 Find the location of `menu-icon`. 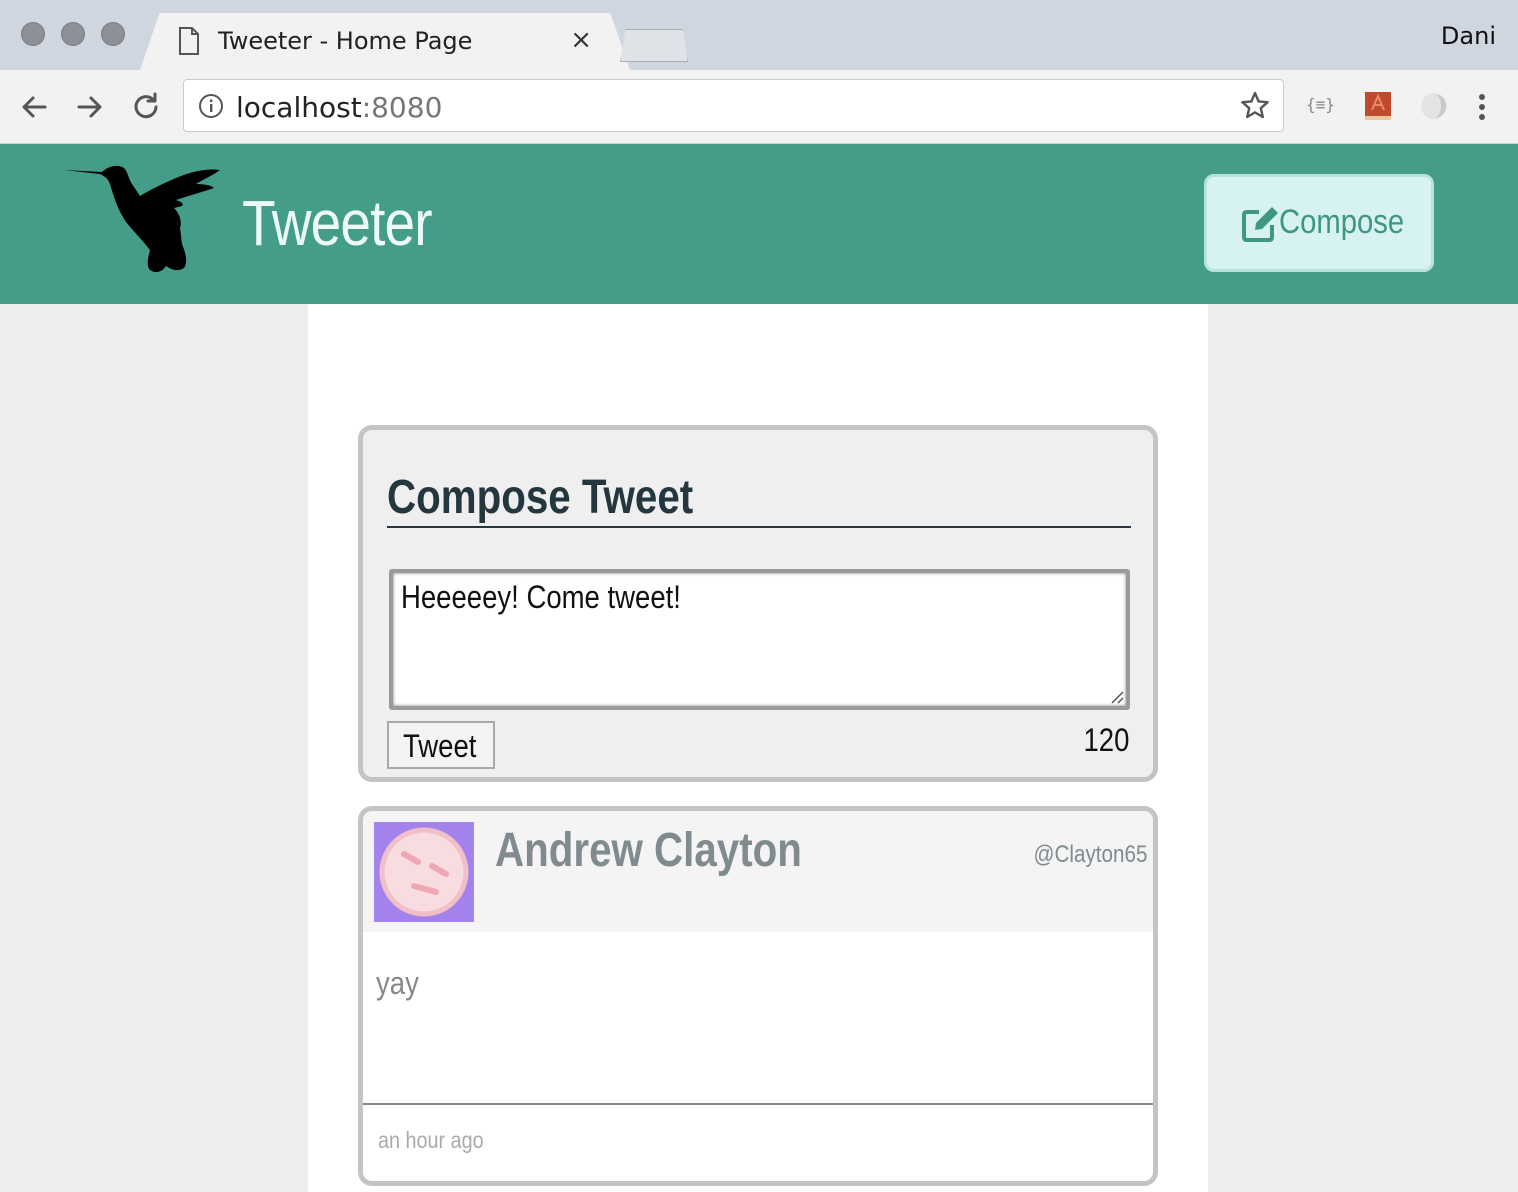

menu-icon is located at coordinates (1482, 107).